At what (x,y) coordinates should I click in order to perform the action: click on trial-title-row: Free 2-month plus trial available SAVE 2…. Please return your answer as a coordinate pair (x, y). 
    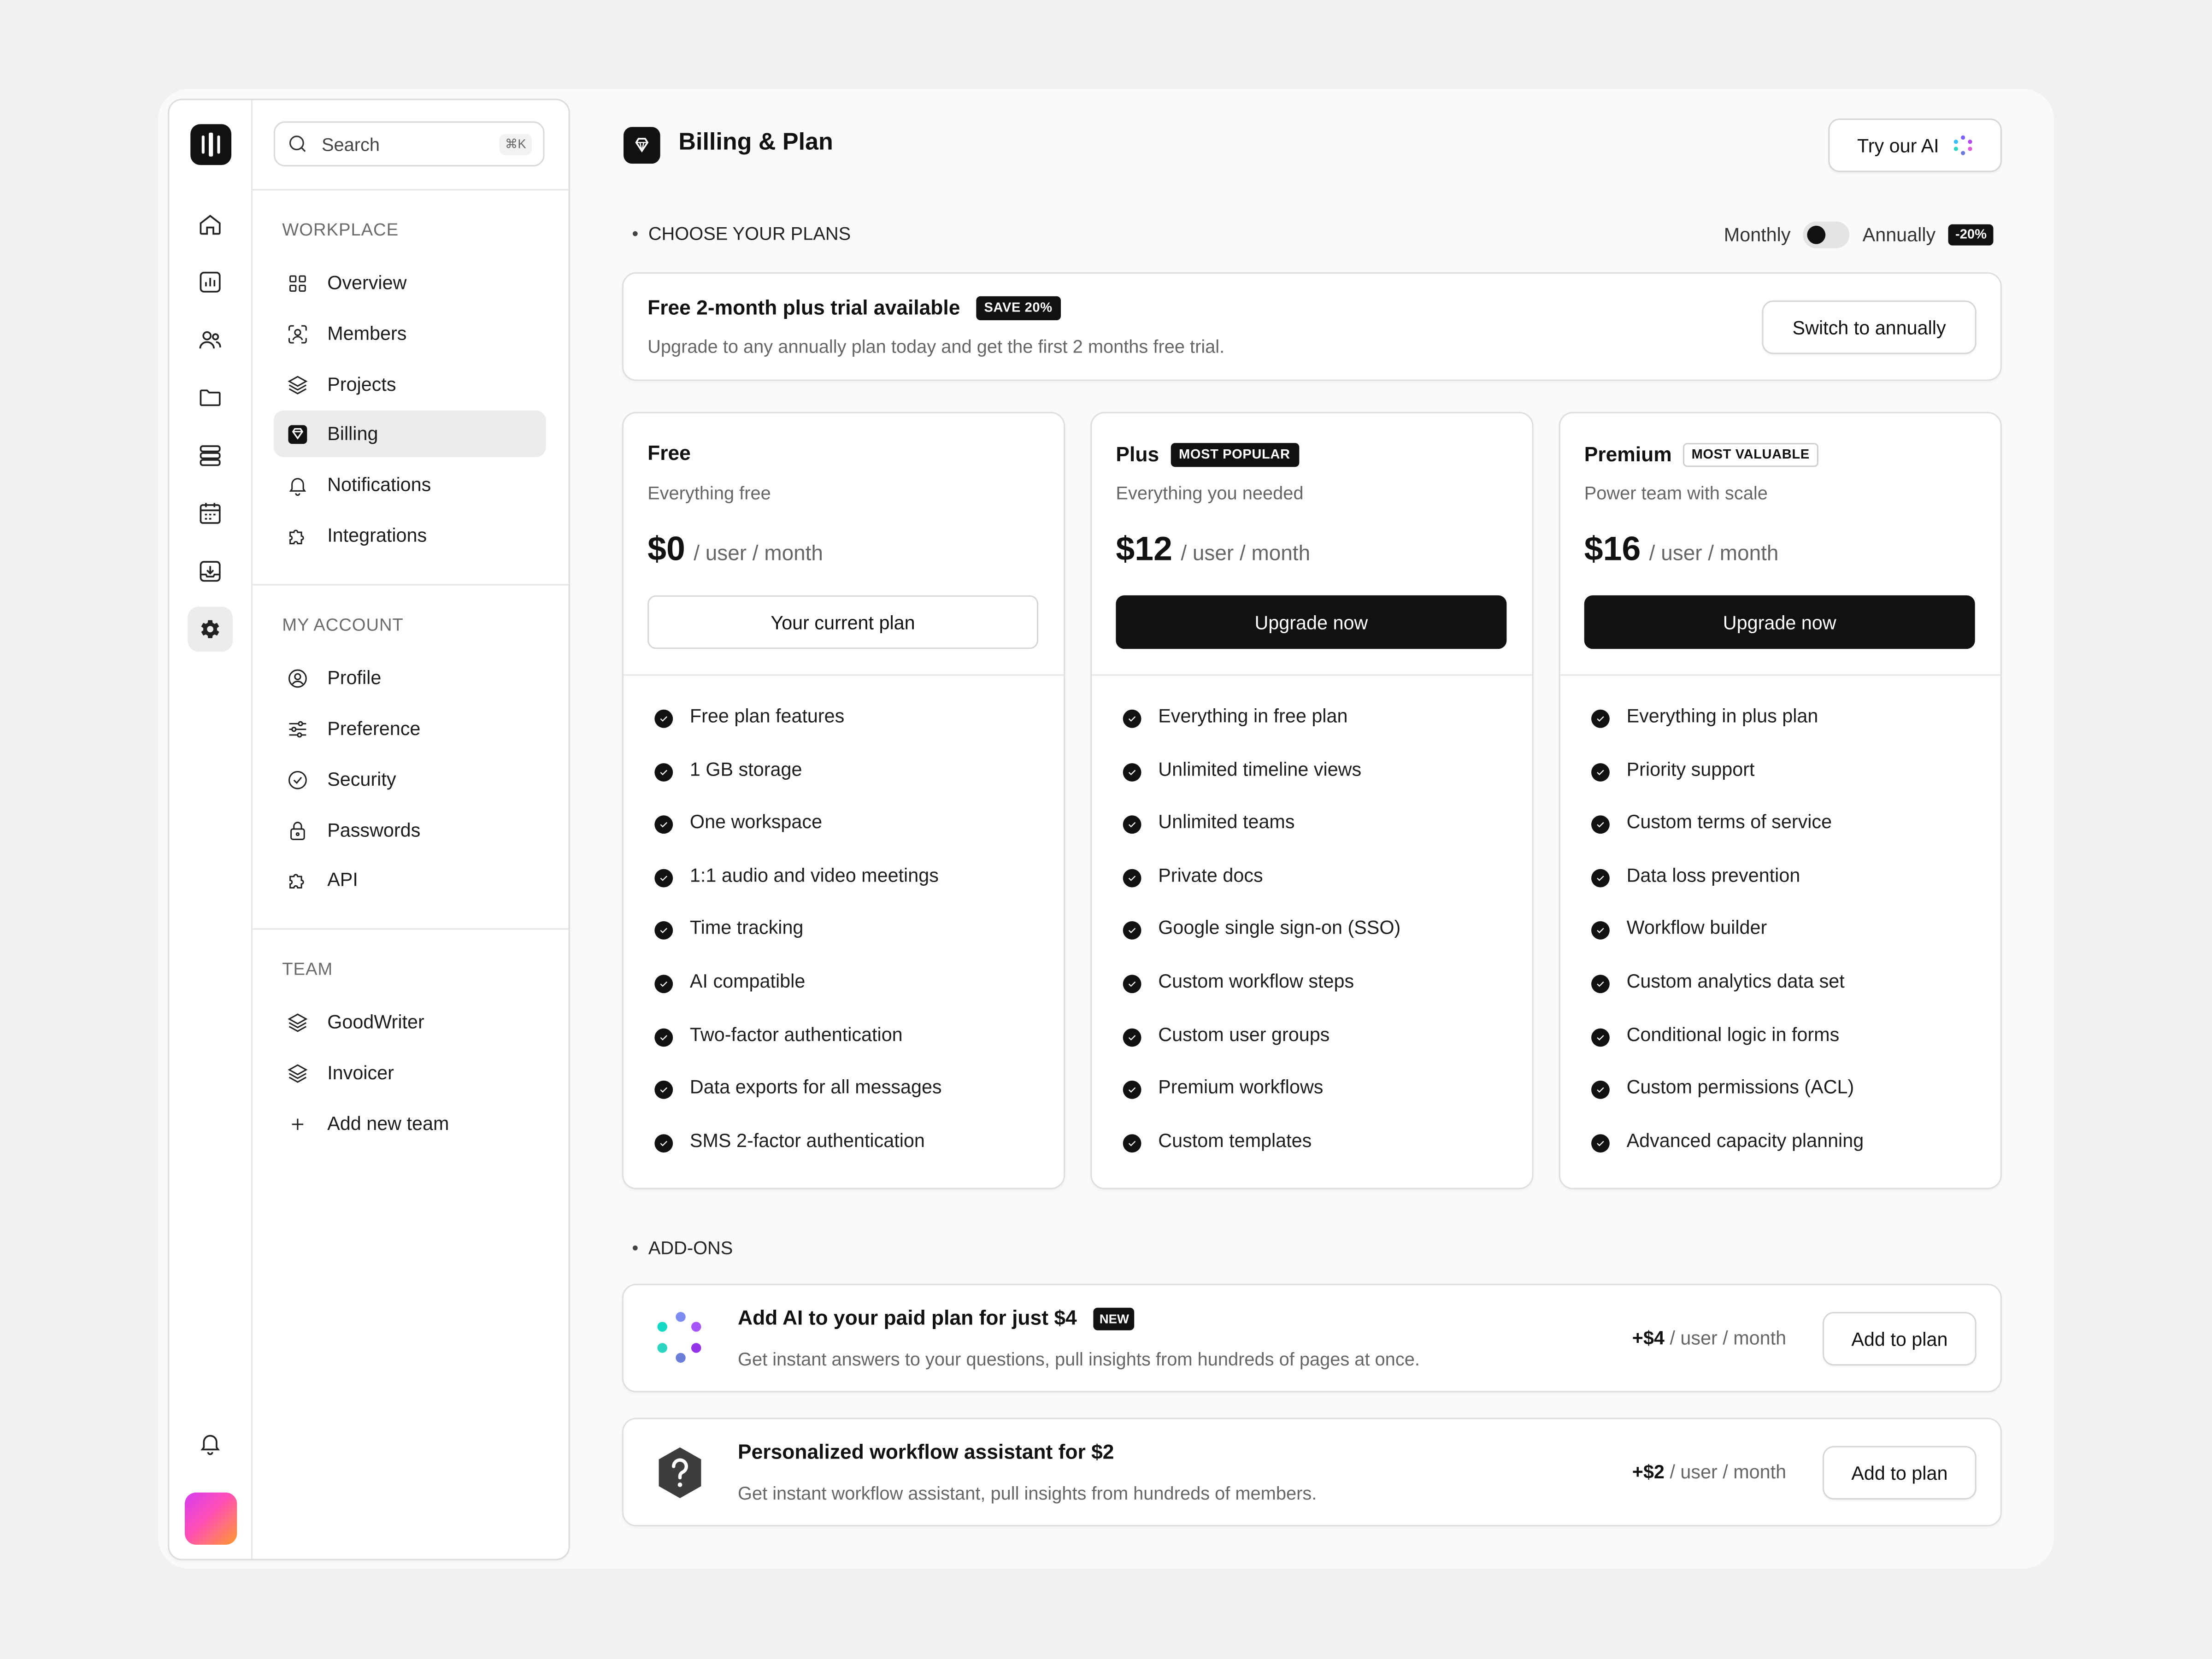
    Looking at the image, I should click on (854, 308).